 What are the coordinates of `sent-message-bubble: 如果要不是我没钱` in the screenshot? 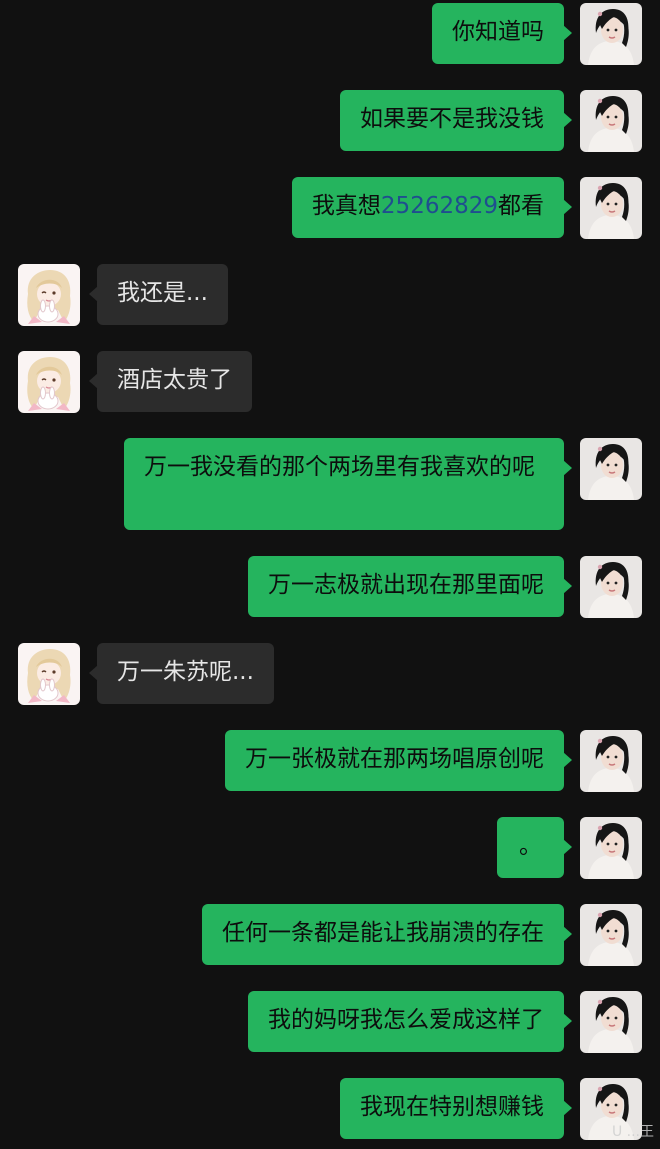 It's located at (456, 120).